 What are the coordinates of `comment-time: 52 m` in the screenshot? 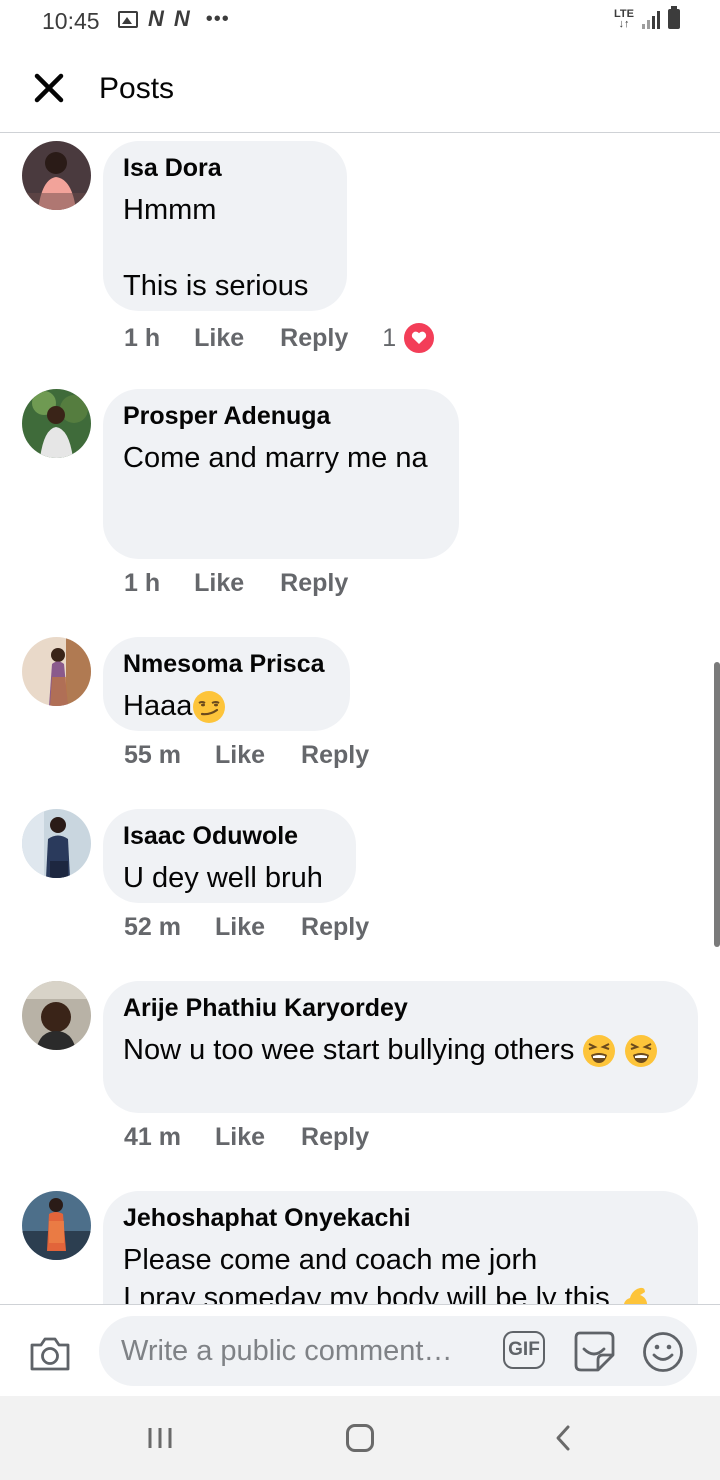 It's located at (152, 927).